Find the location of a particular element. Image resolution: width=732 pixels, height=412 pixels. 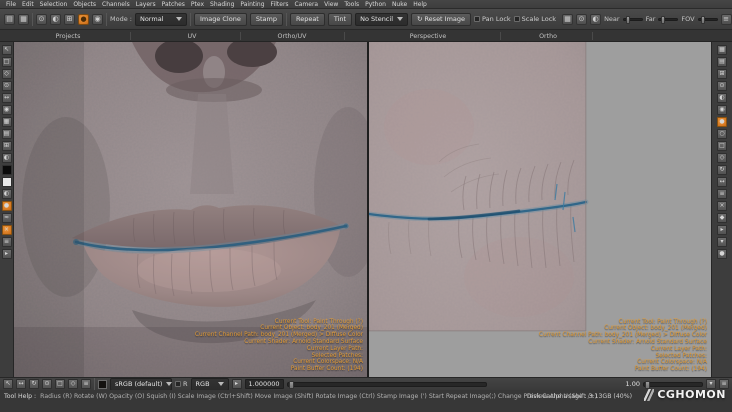

brush-tool-icon: ⊙ is located at coordinates (41, 19).